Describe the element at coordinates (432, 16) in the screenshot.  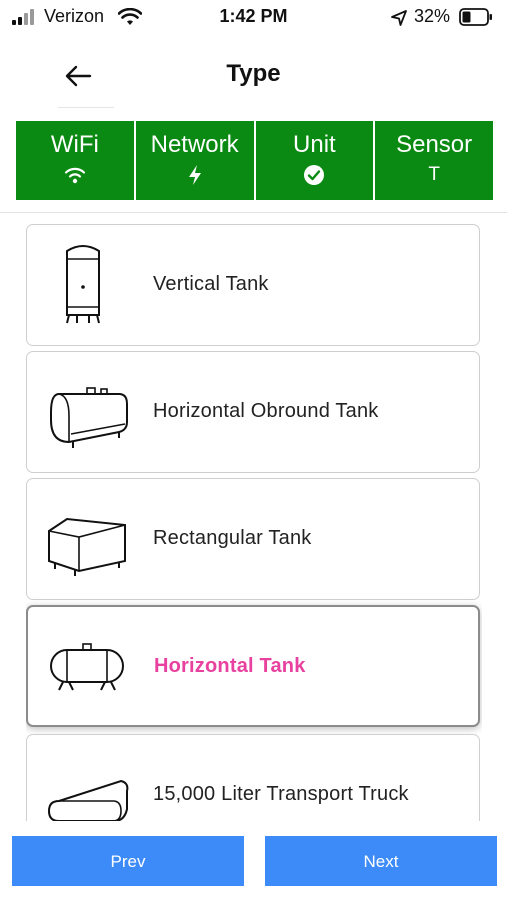
I see `battery-percentage: 32%` at that location.